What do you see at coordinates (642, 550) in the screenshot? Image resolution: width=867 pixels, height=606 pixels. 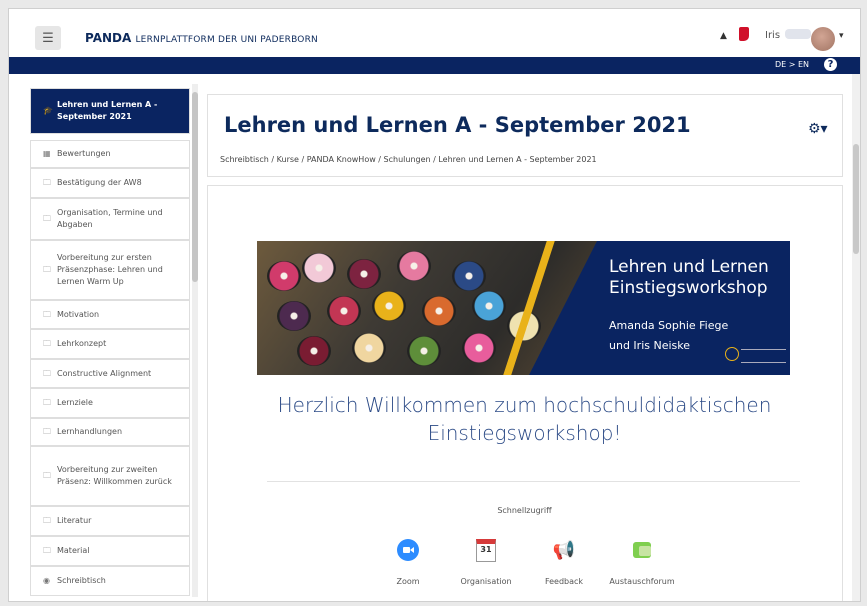 I see `forum-icon` at bounding box center [642, 550].